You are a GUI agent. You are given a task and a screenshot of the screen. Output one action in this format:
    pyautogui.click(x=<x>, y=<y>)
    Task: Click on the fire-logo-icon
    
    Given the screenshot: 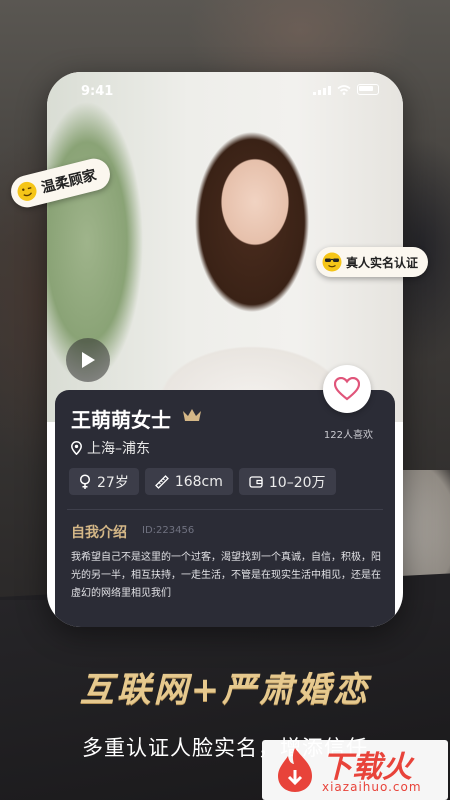 What is the action you would take?
    pyautogui.click(x=295, y=770)
    